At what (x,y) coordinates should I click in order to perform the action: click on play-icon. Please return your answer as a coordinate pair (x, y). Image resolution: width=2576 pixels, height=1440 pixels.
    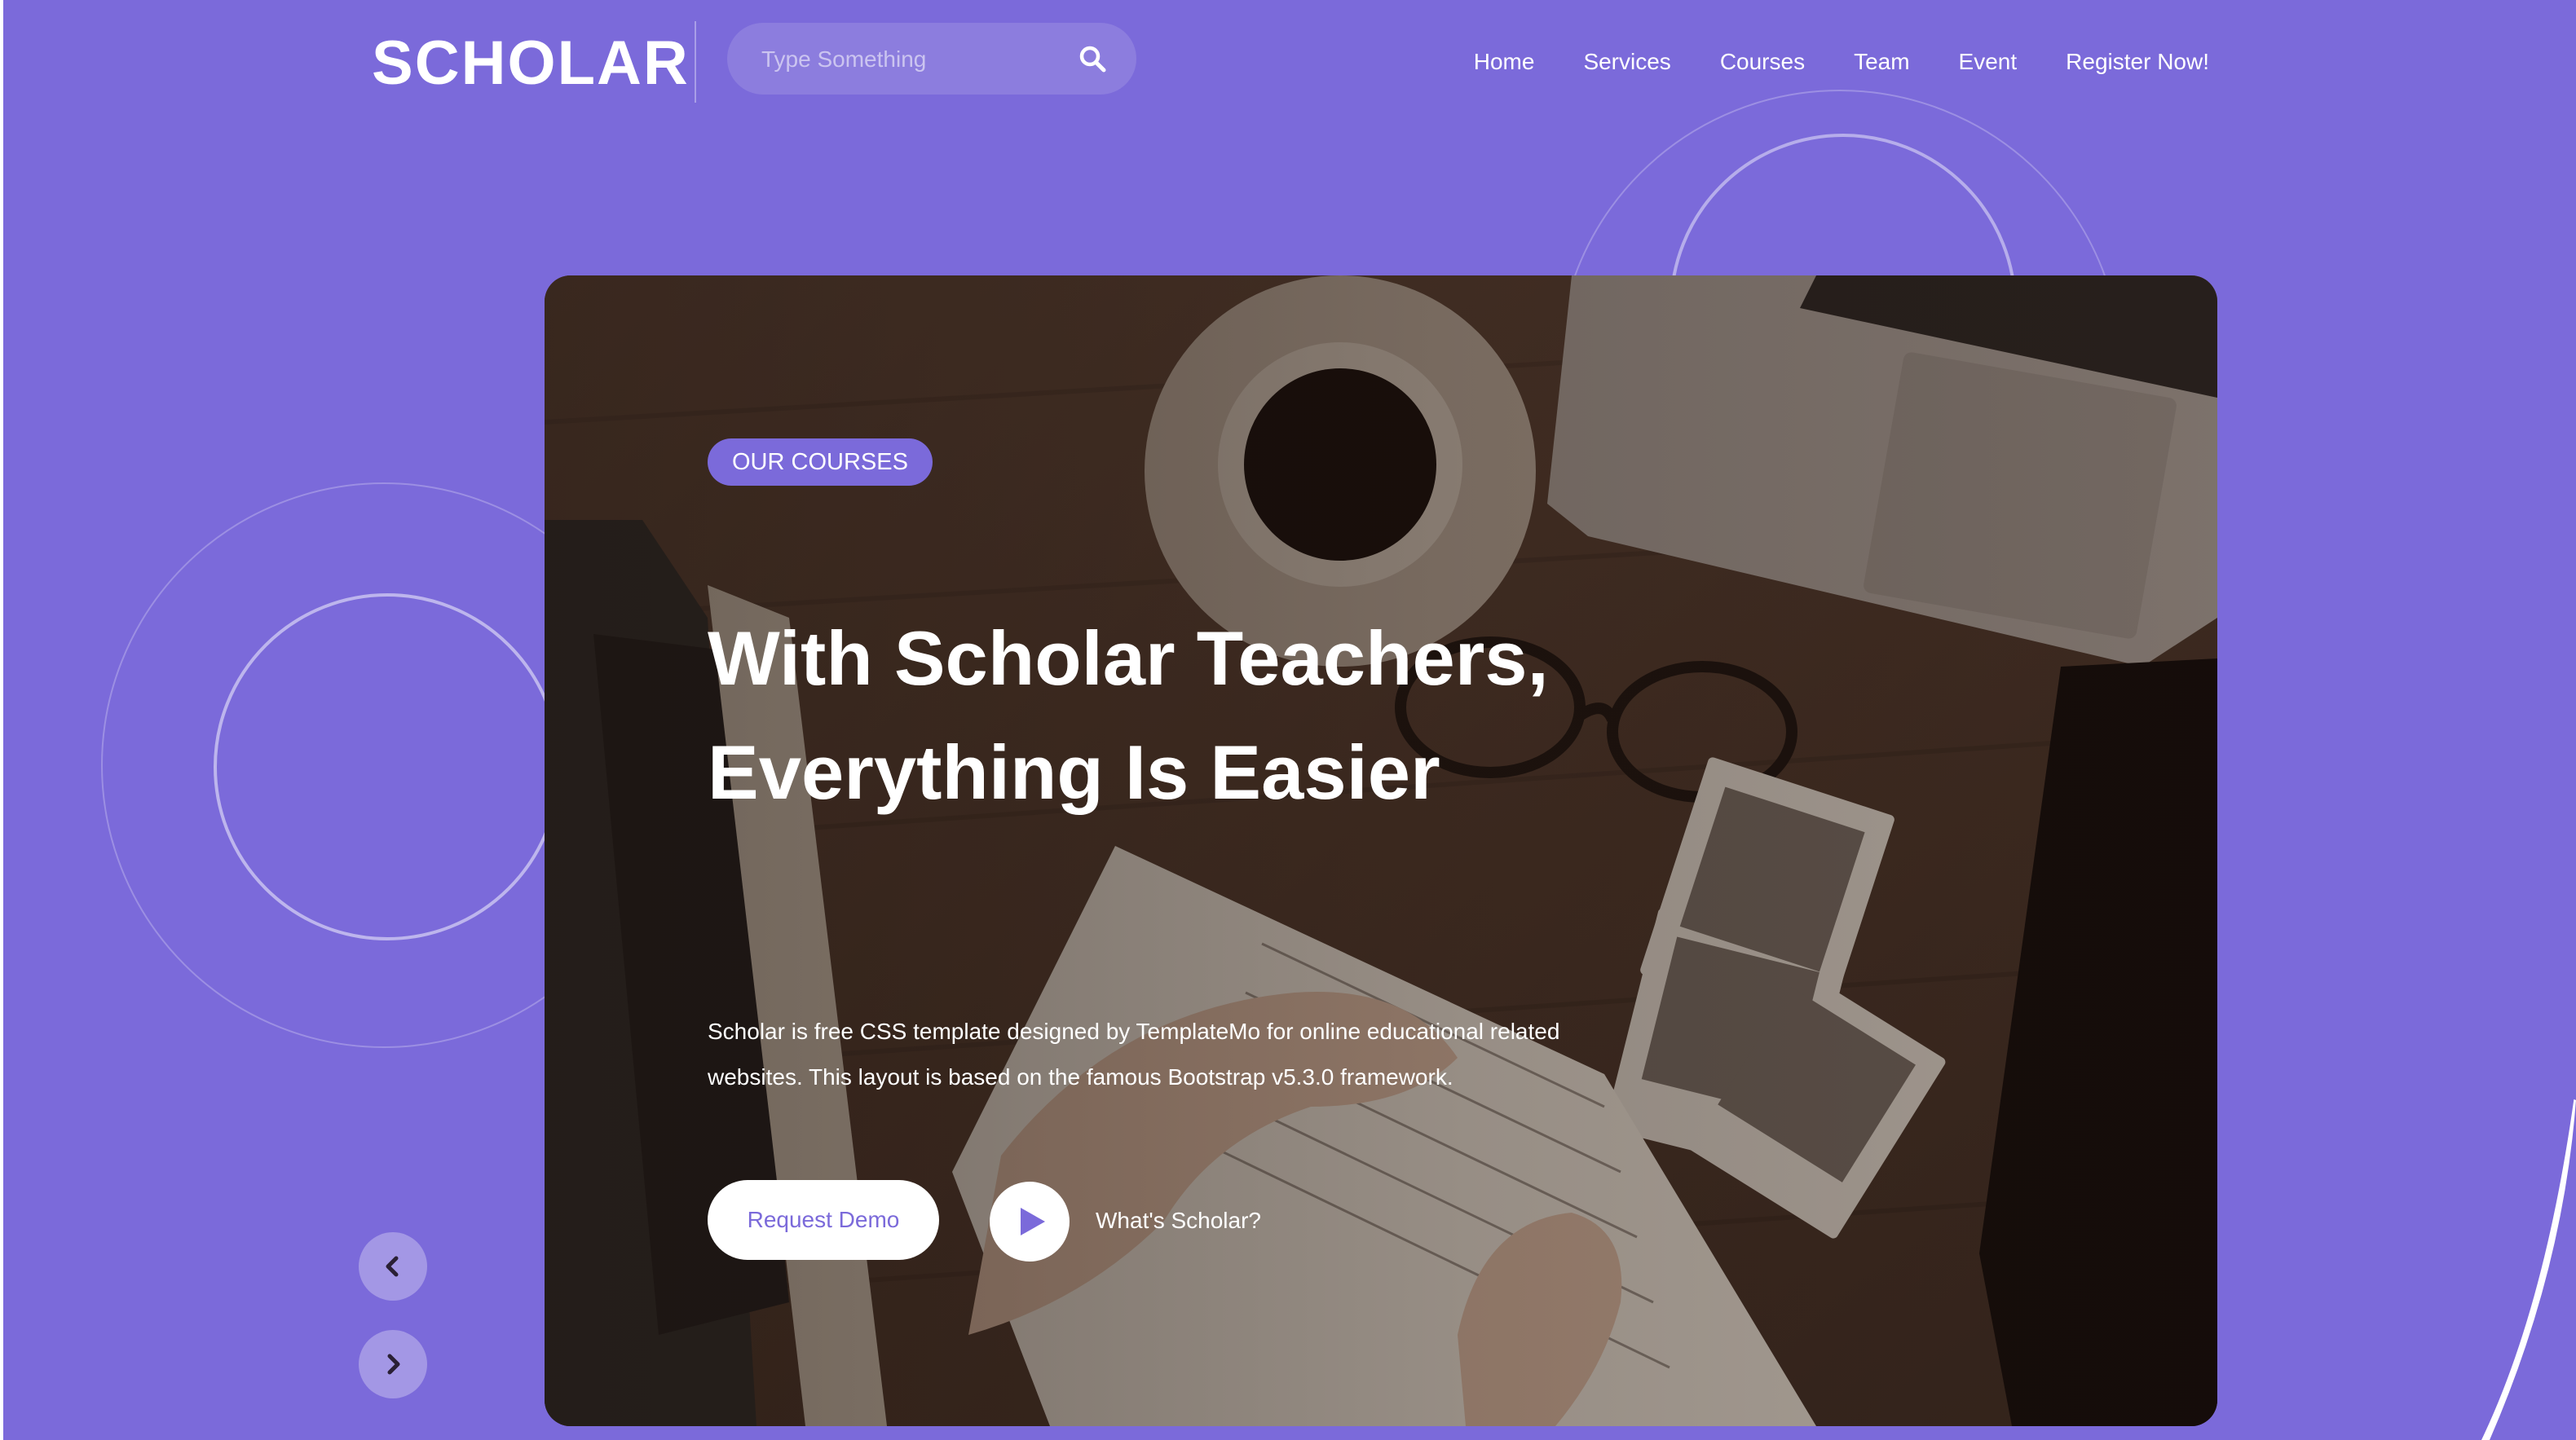
    Looking at the image, I should click on (1033, 1221).